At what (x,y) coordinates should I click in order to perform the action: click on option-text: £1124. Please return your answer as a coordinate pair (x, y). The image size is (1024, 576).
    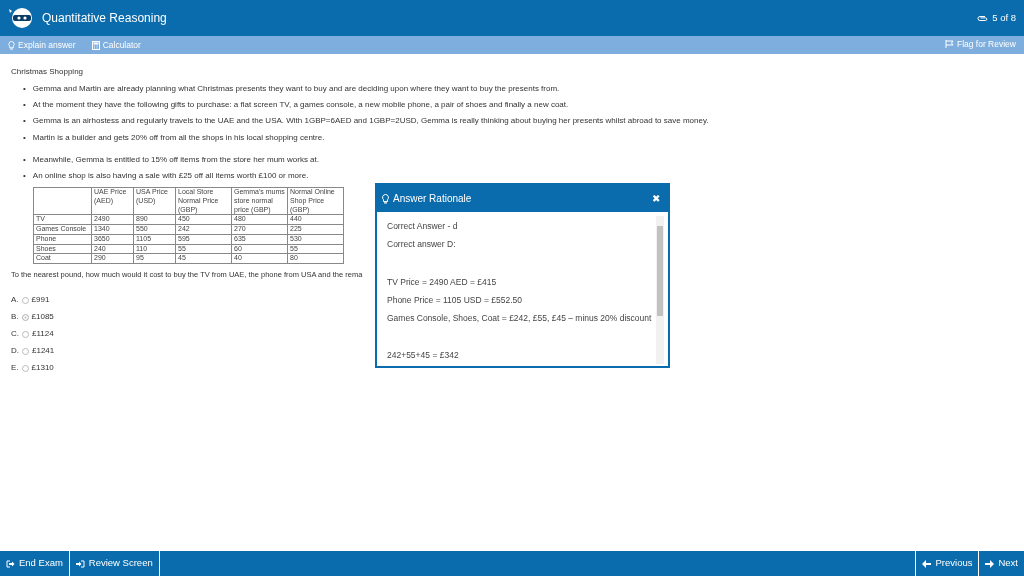
    Looking at the image, I should click on (43, 334).